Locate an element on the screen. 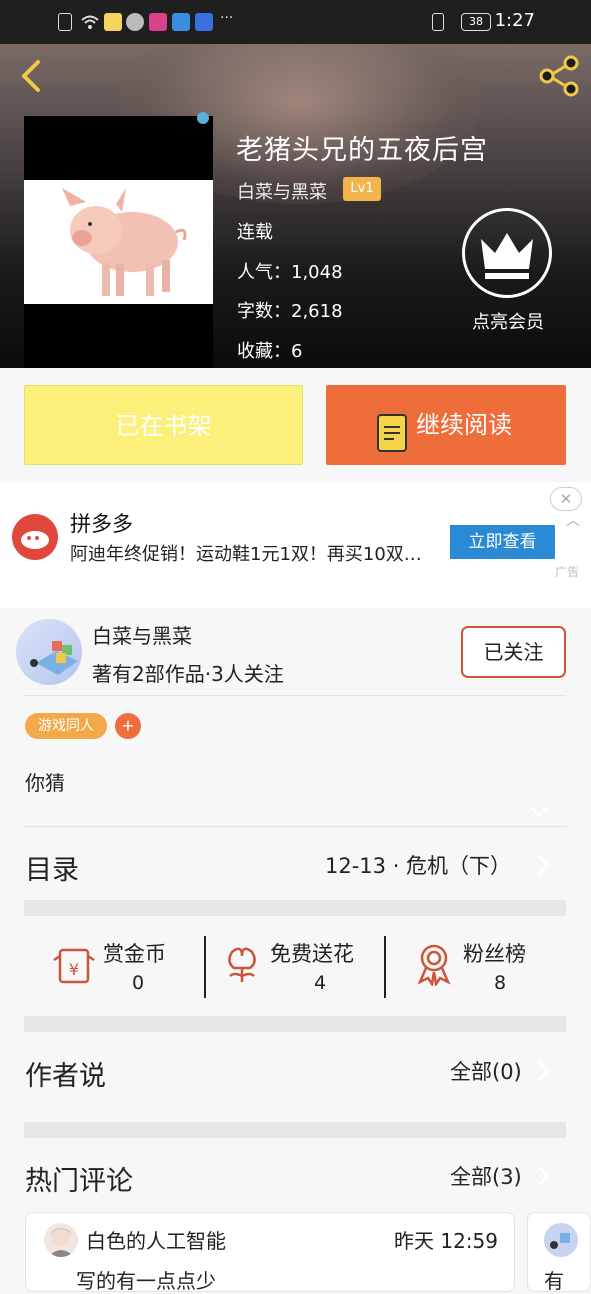 The height and width of the screenshot is (1294, 591). author-name: 白菜与黑菜 is located at coordinates (142, 634).